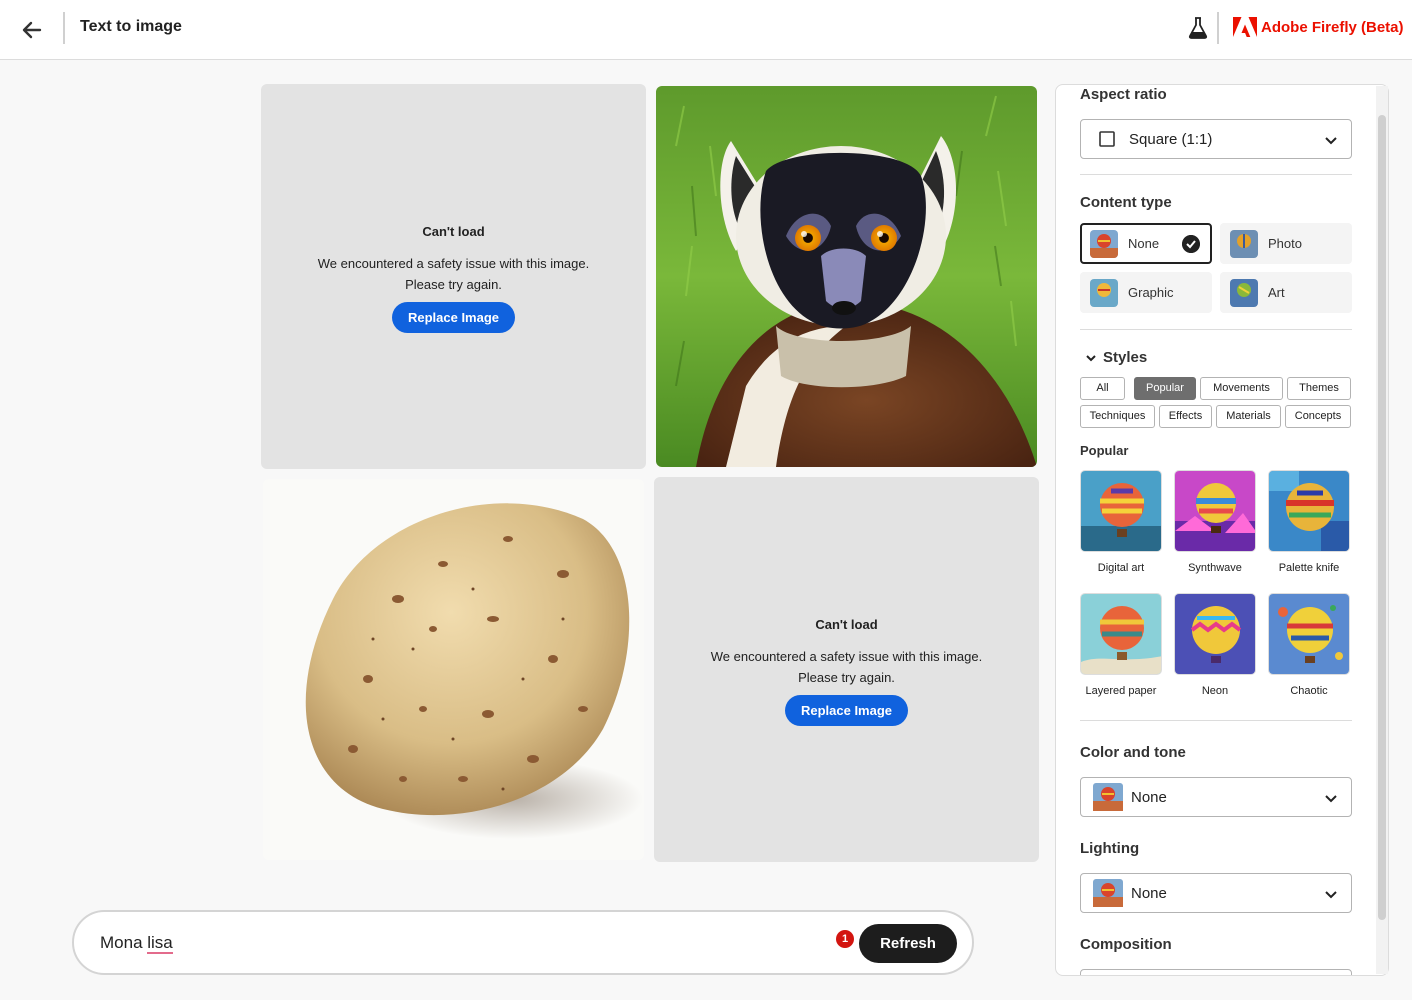  What do you see at coordinates (1318, 416) in the screenshot?
I see `chip-concepts: Concepts` at bounding box center [1318, 416].